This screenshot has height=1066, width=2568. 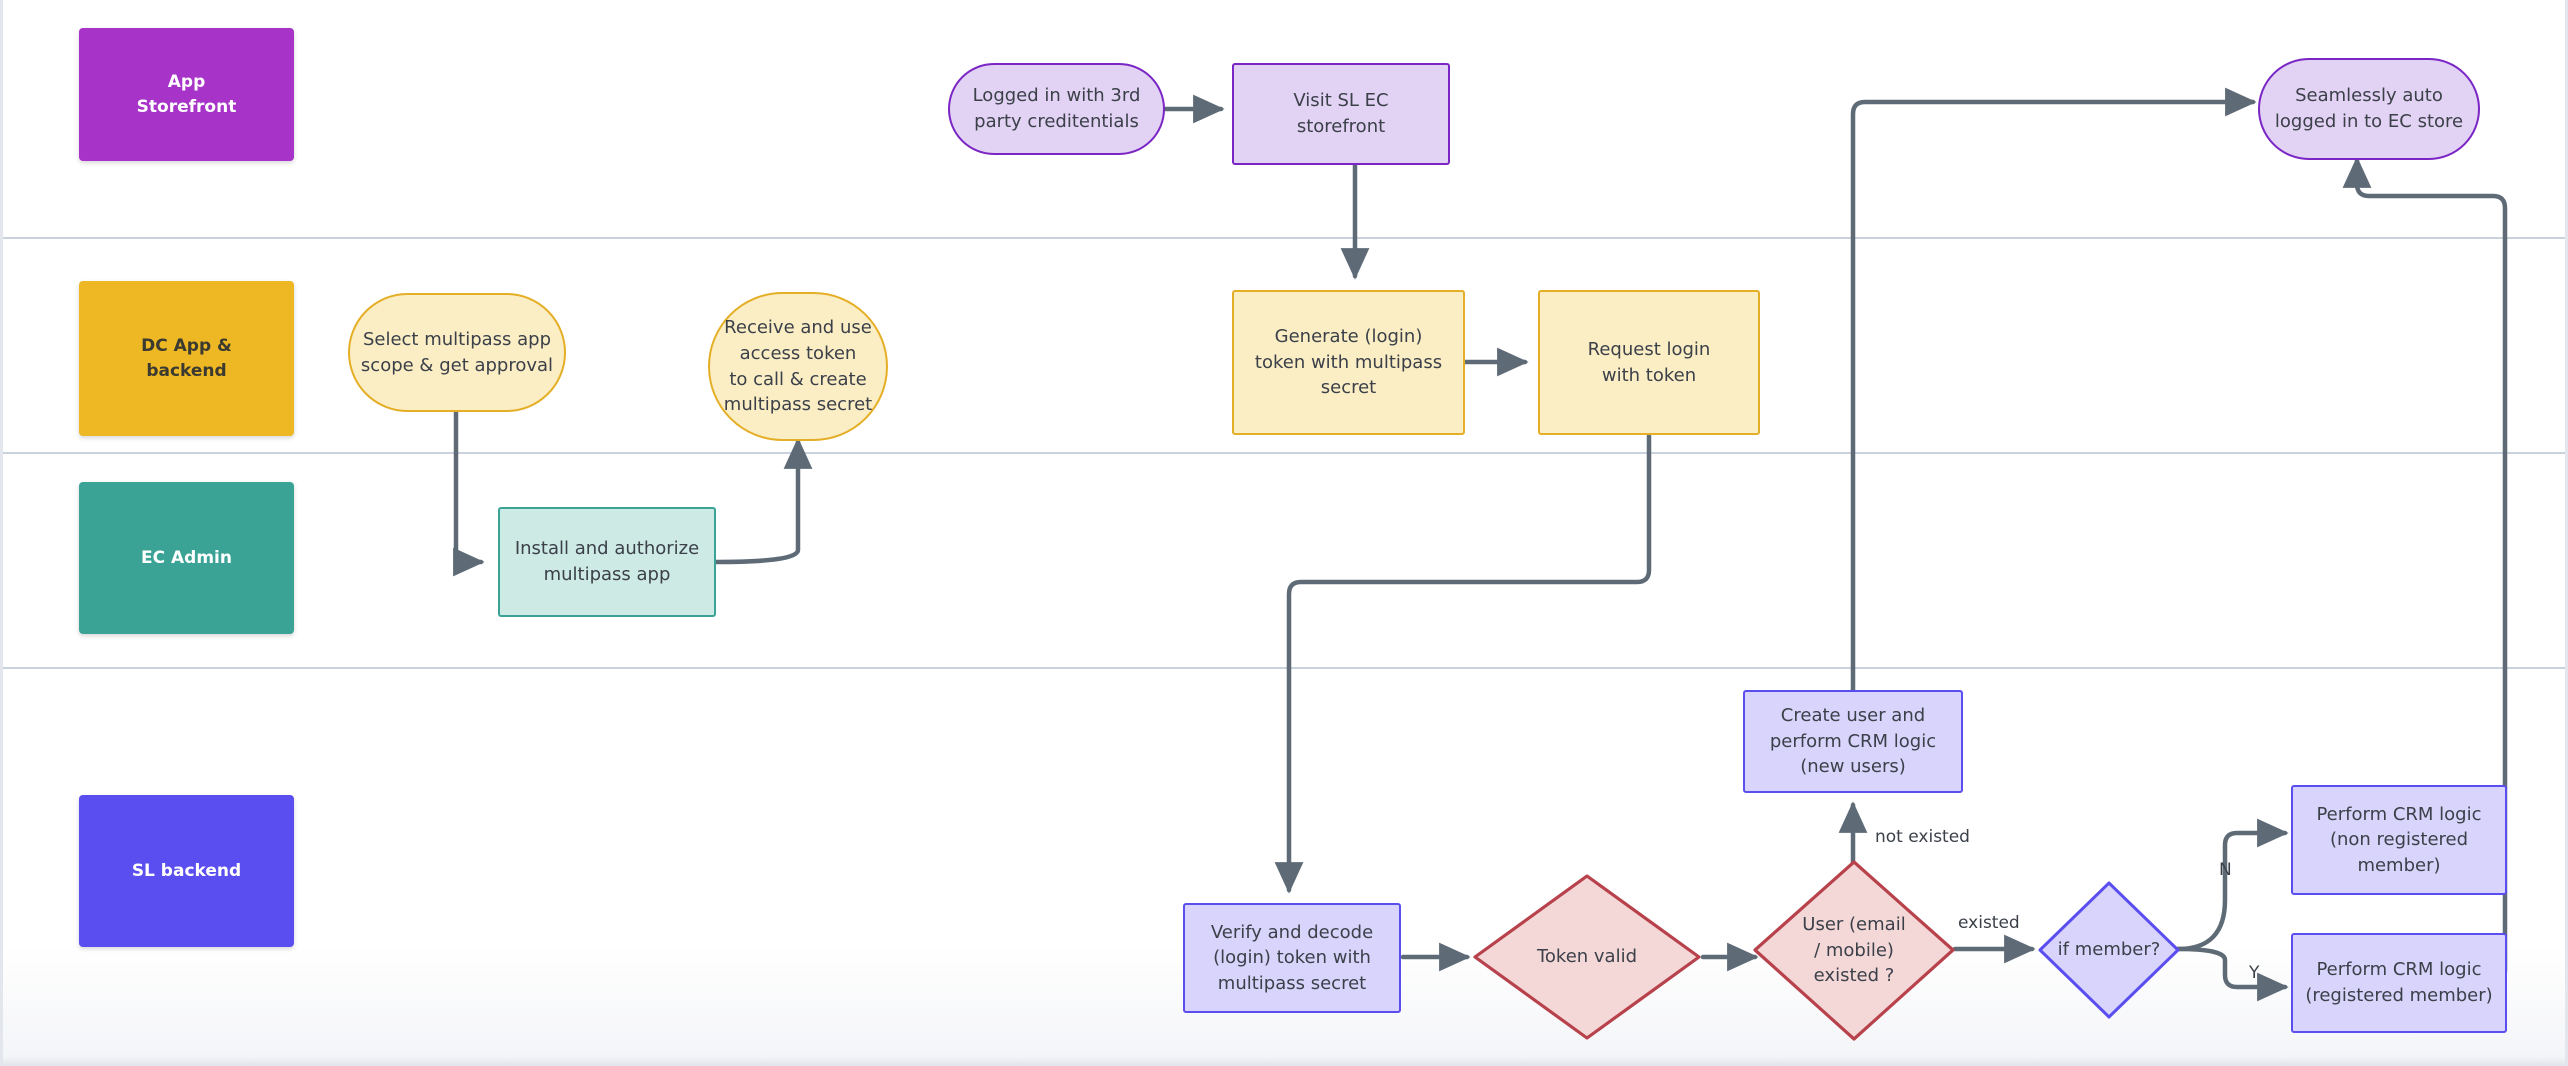 I want to click on node-token-valid: Token valid, so click(x=1587, y=957).